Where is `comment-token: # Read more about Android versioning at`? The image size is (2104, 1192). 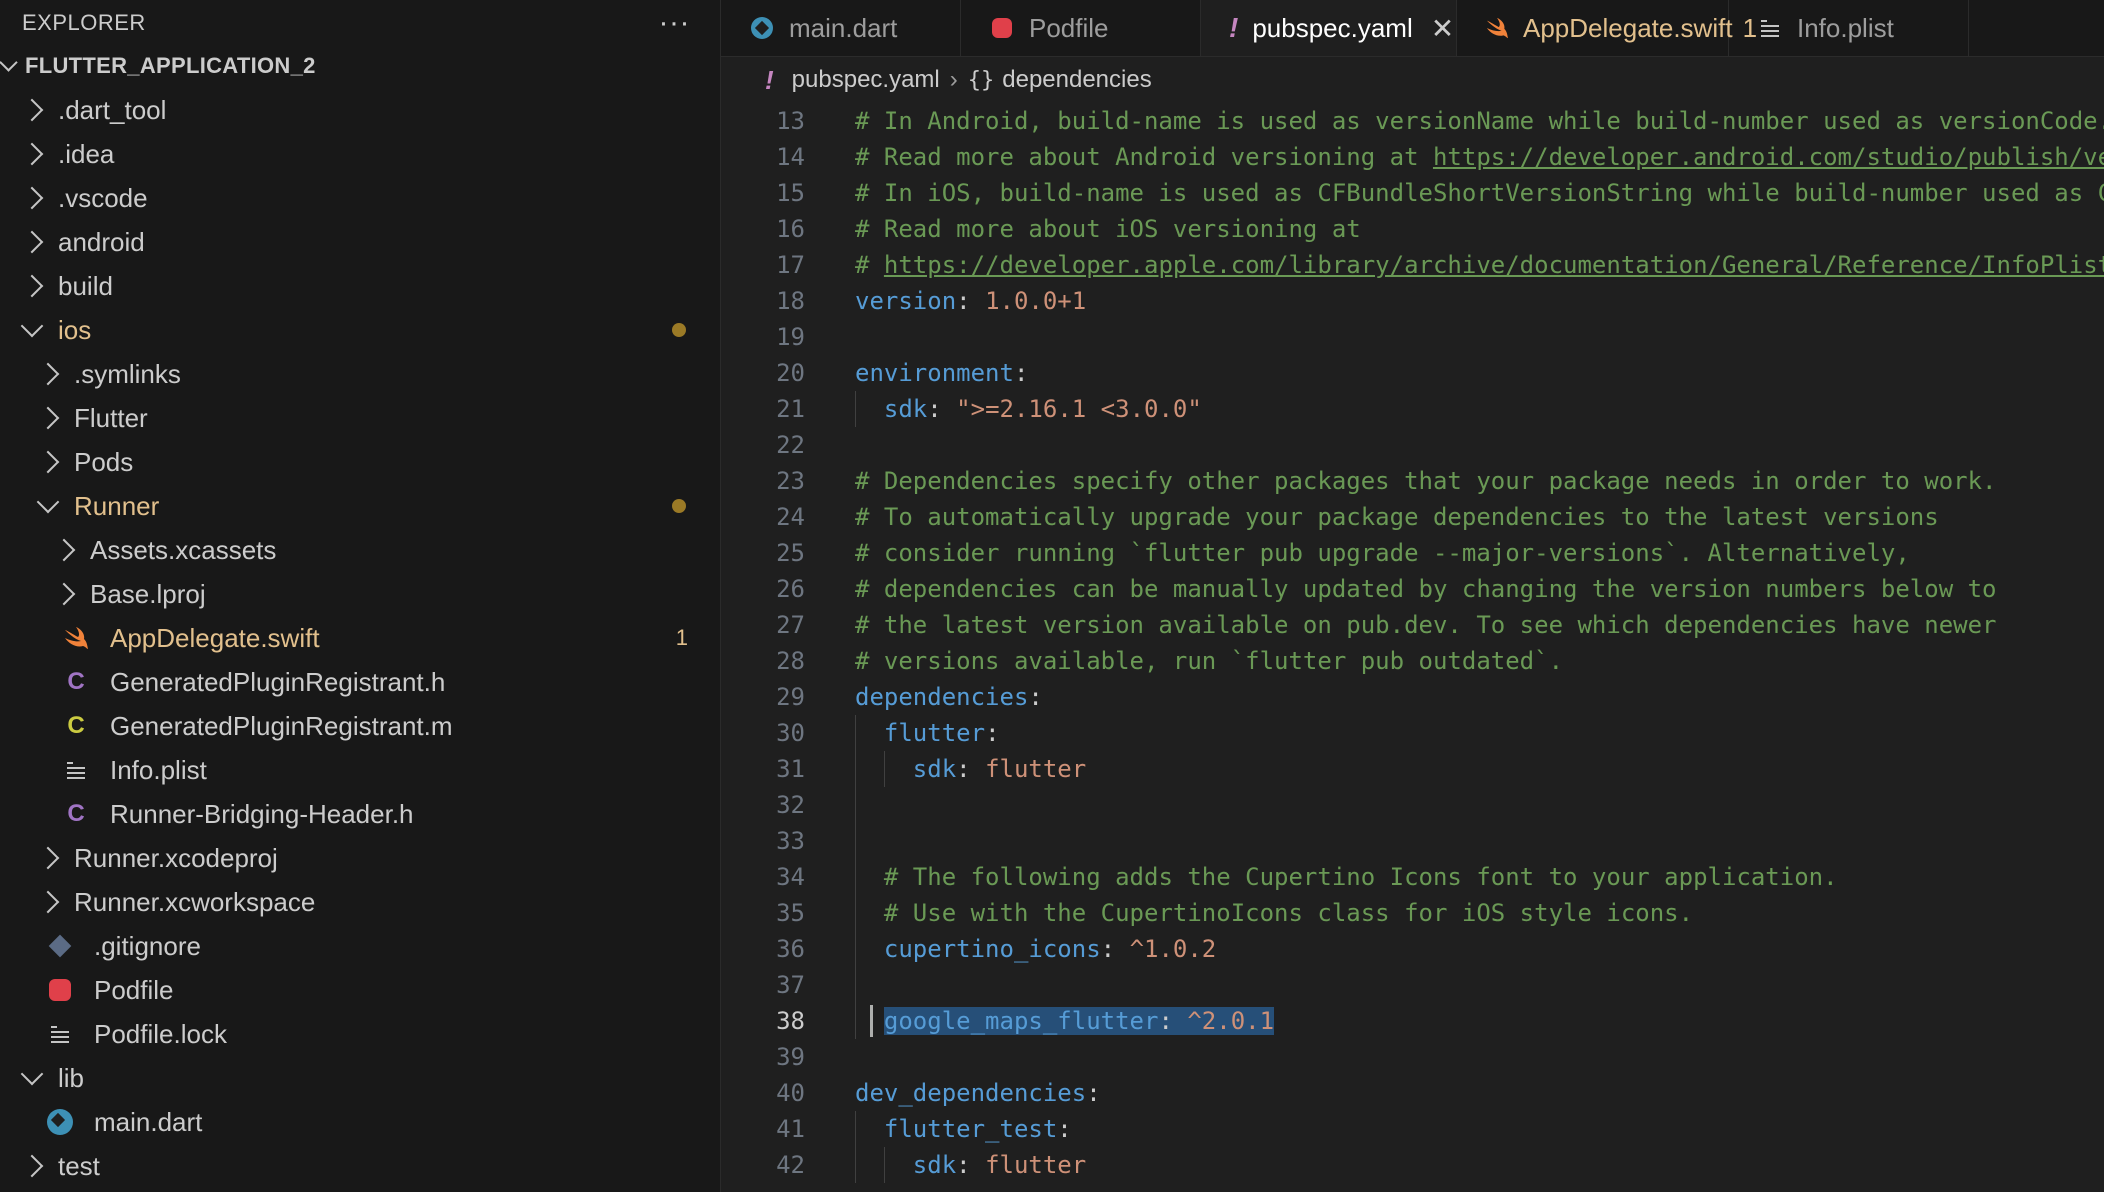 comment-token: # Read more about Android versioning at is located at coordinates (1144, 157).